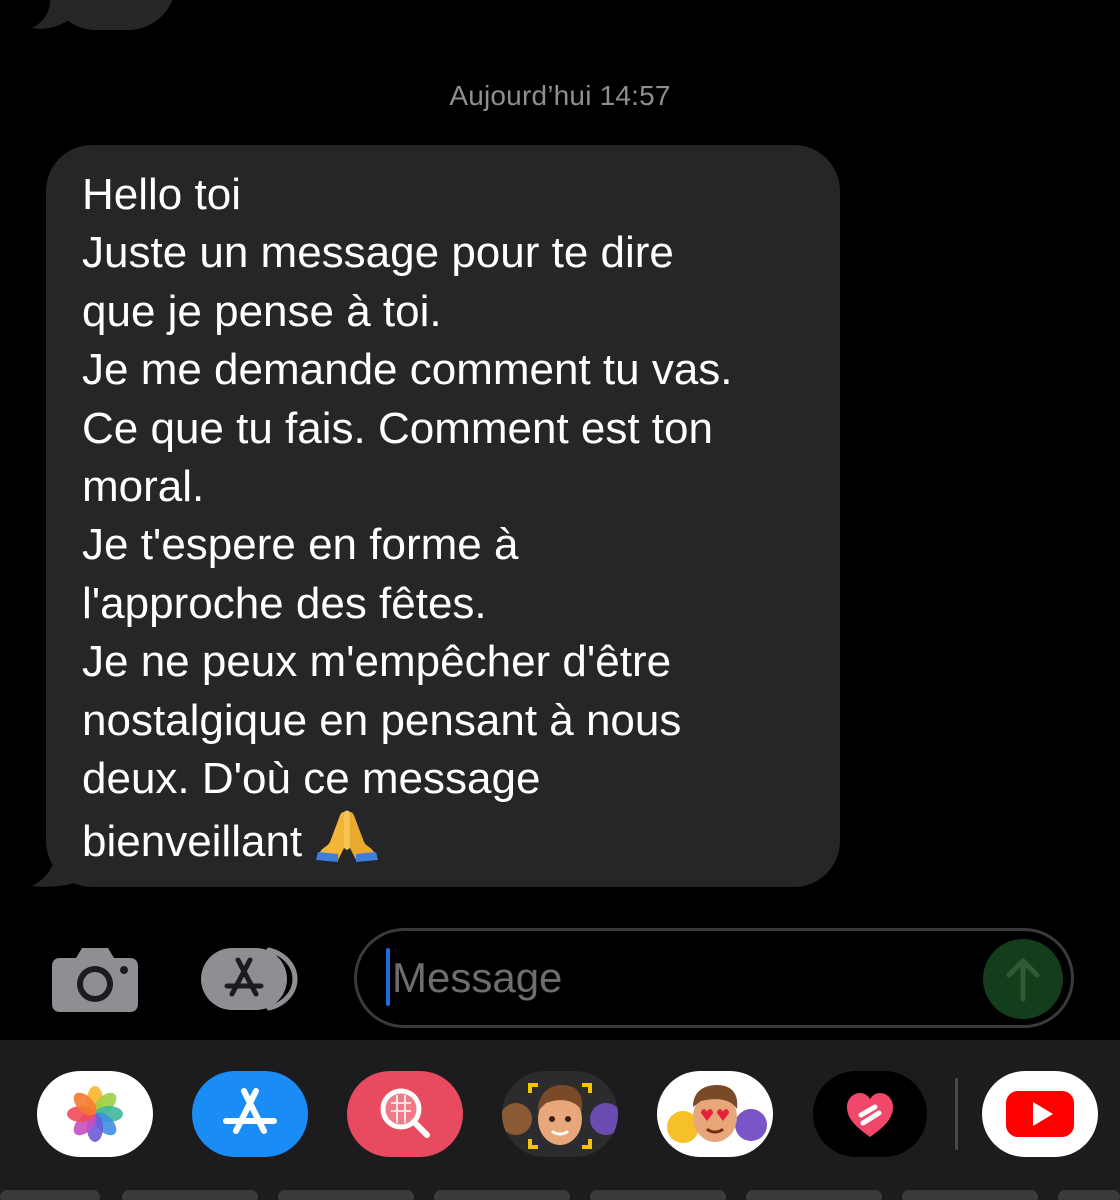 This screenshot has height=1200, width=1120. I want to click on send-button, so click(1023, 979).